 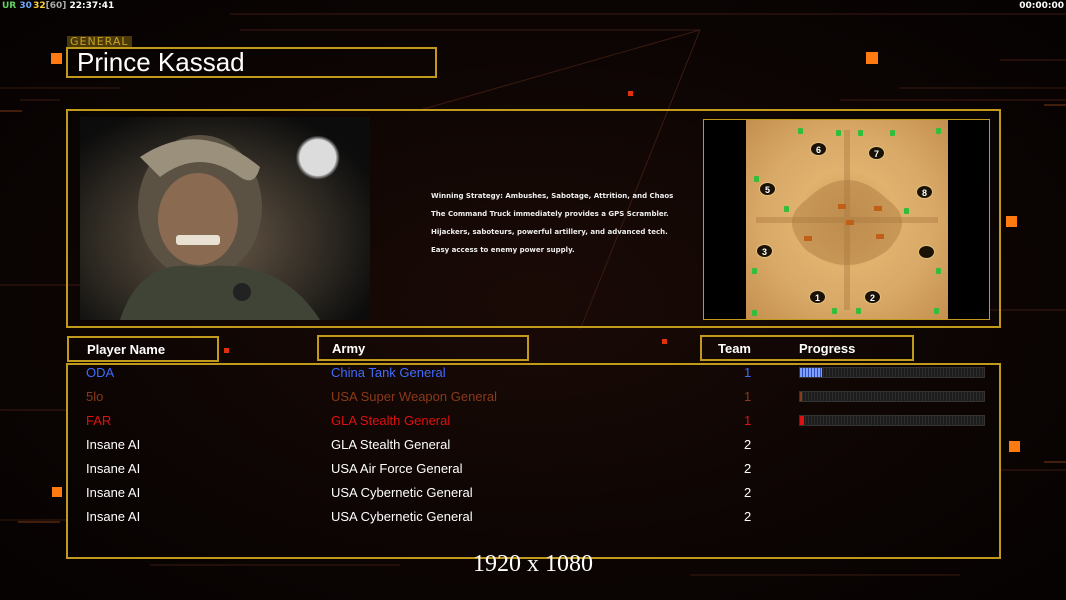 I want to click on minimap-slot-1: 1, so click(x=817, y=297).